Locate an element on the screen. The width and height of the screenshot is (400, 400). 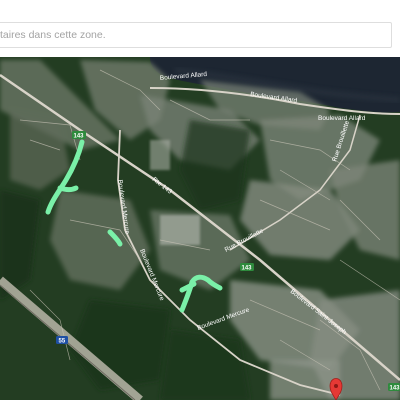
highlighted-trail is located at coordinates (68, 188).